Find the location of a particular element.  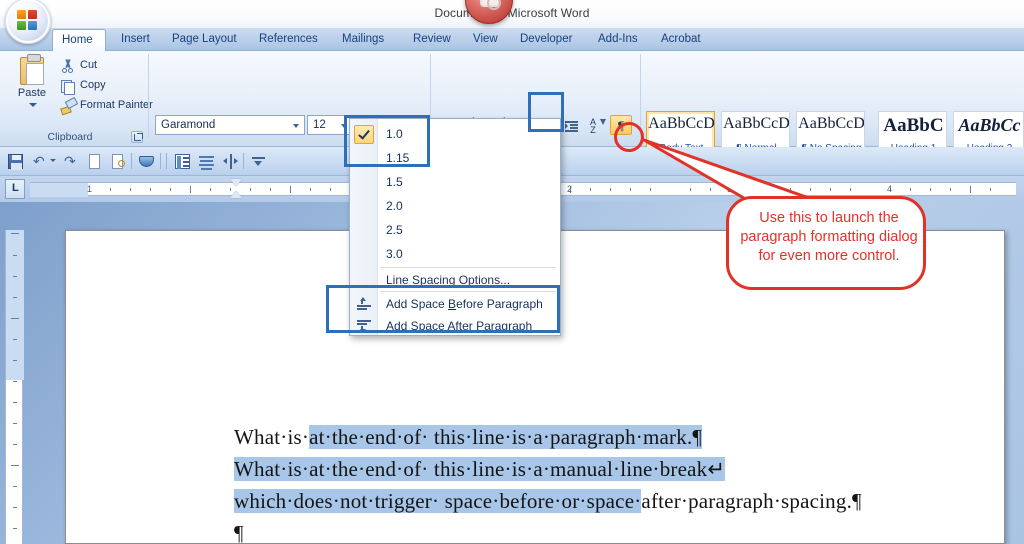

menu-item-1-5-label: 1.5 is located at coordinates (394, 182).